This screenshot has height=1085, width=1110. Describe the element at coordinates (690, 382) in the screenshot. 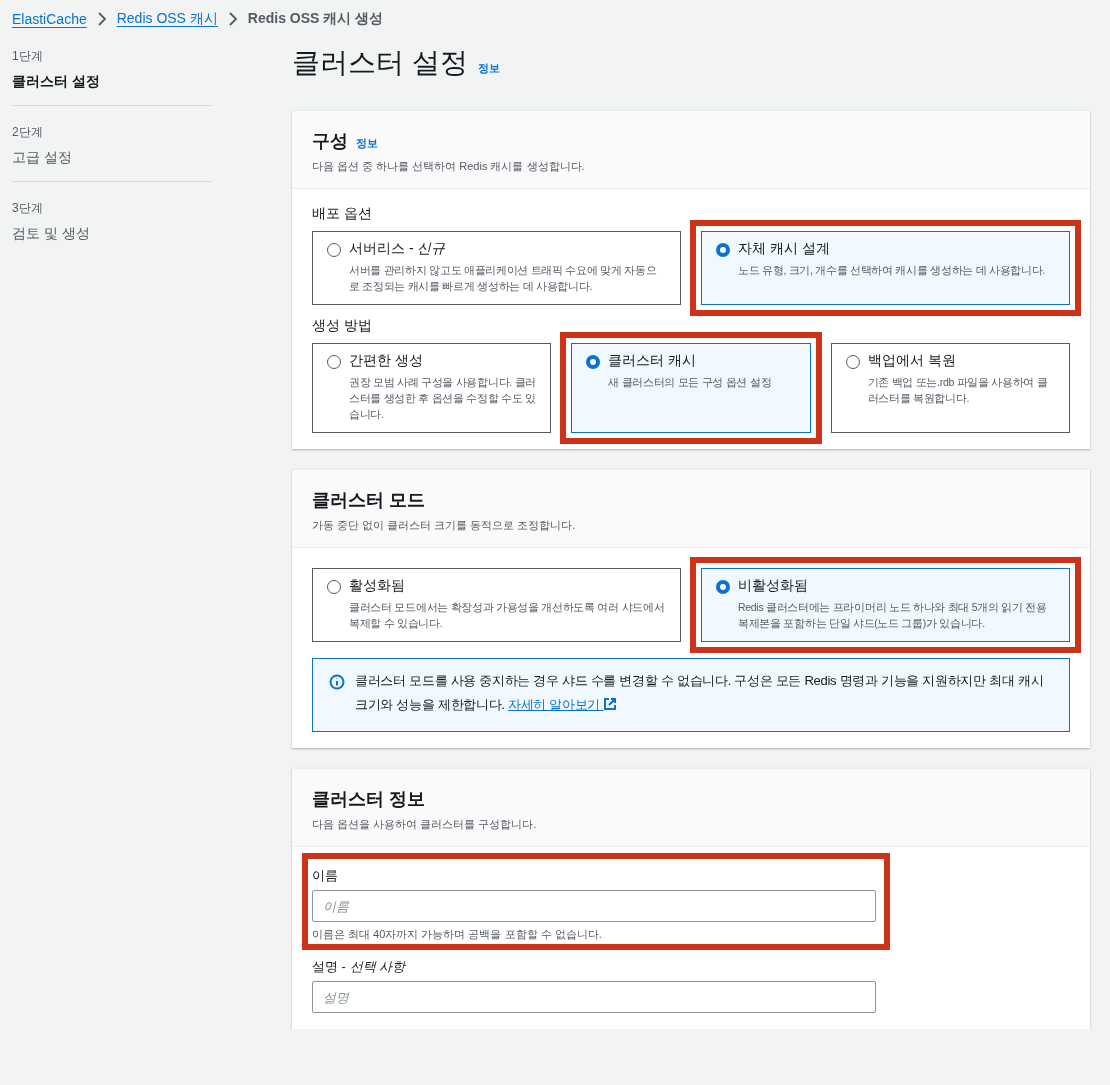

I see `option-description: 새 클러스터의 모든 구성 옵션 설정` at that location.